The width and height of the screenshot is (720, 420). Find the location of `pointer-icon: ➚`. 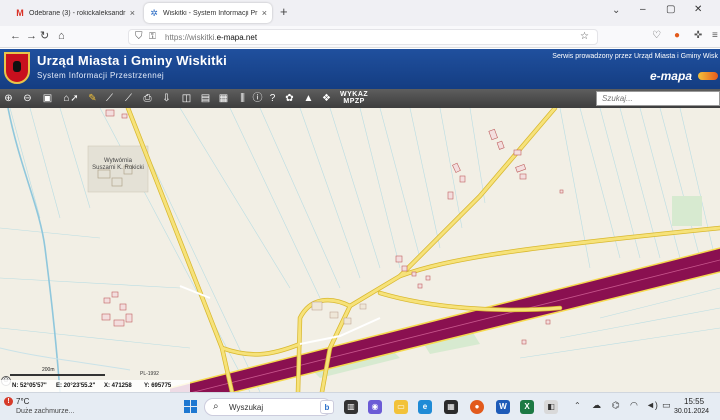

pointer-icon: ➚ is located at coordinates (74, 98).